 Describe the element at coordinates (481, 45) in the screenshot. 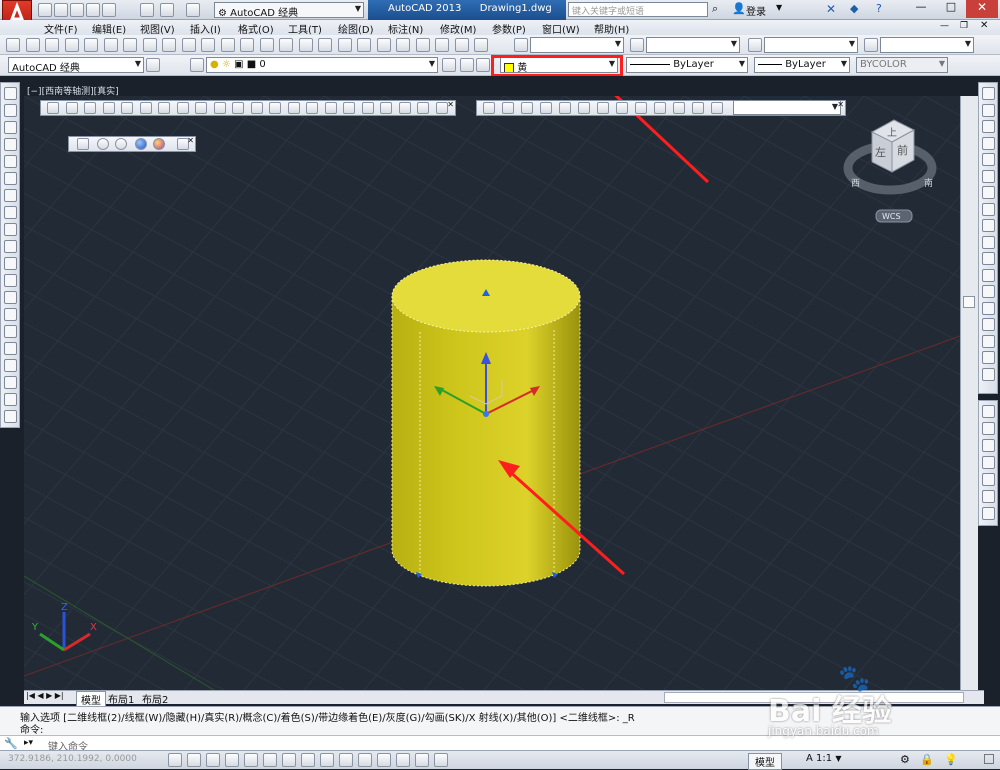

I see `help-icon` at that location.